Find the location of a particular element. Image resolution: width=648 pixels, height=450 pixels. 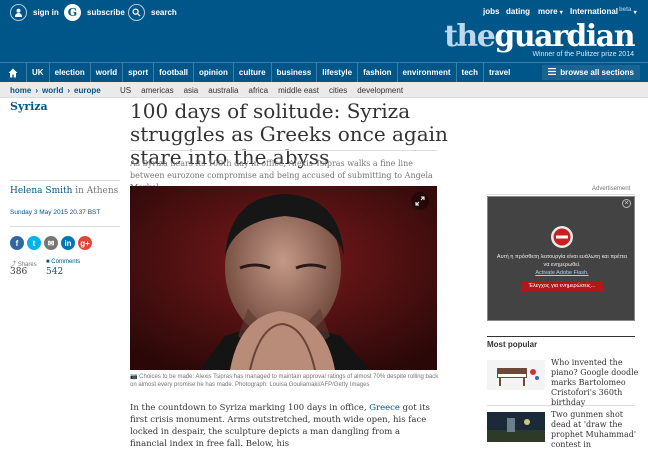

googleplus-share-button: g+ is located at coordinates (85, 243).